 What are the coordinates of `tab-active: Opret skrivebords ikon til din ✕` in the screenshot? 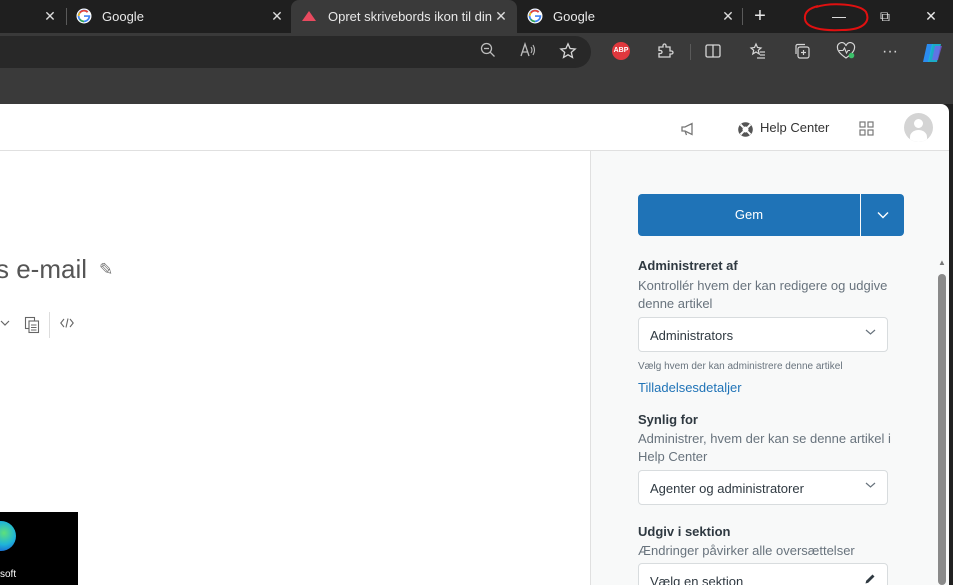 It's located at (404, 16).